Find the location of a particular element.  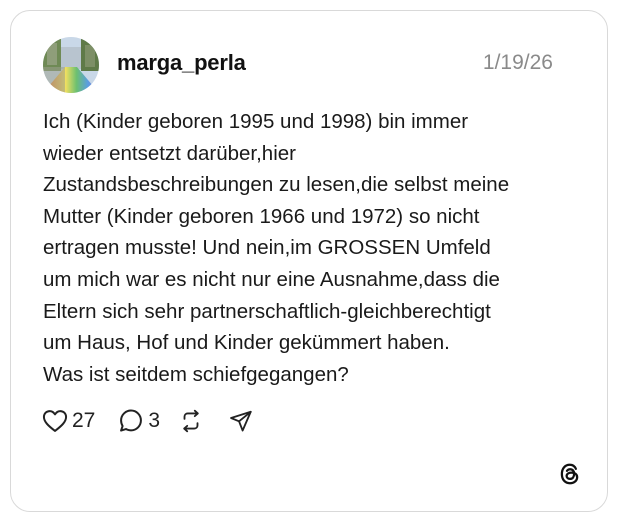

speech-bubble-icon is located at coordinates (131, 420).